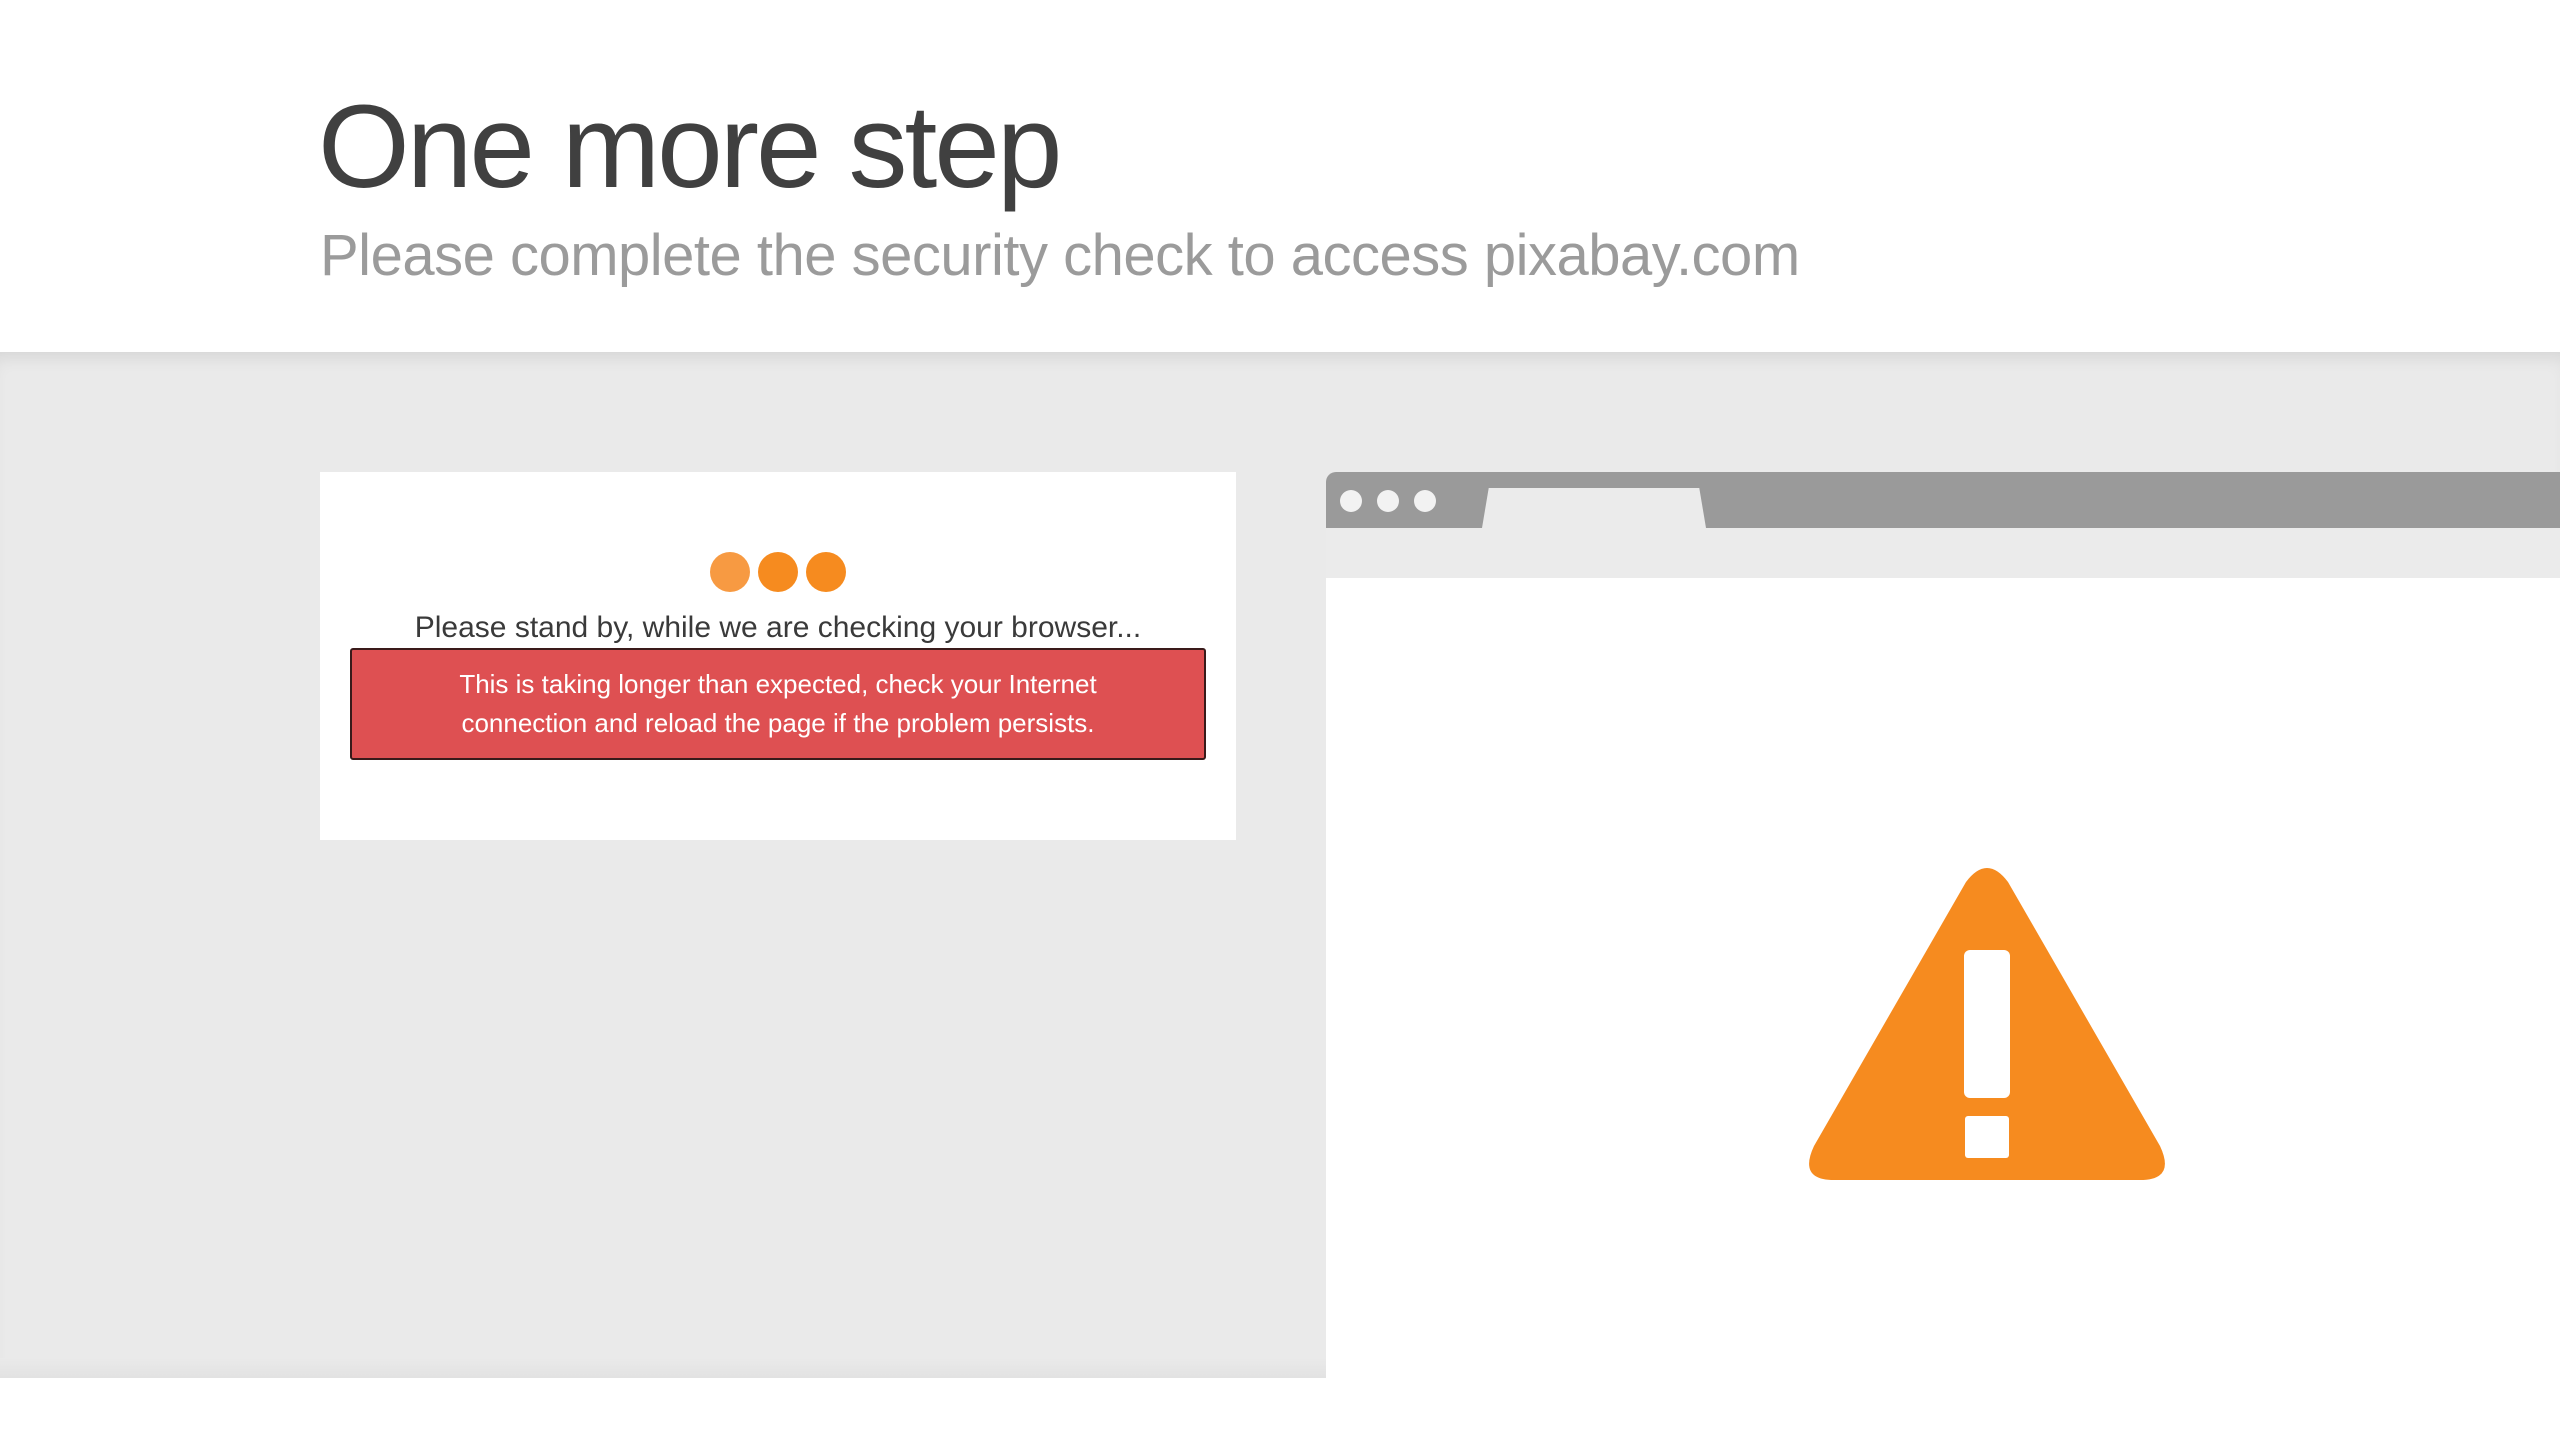 This screenshot has height=1440, width=2560. Describe the element at coordinates (1943, 500) in the screenshot. I see `browser-title-bar` at that location.